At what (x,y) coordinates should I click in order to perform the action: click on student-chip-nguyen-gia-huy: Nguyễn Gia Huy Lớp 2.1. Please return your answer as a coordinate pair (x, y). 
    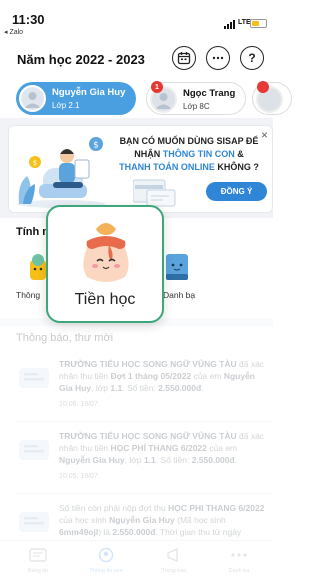
    Looking at the image, I should click on (76, 98).